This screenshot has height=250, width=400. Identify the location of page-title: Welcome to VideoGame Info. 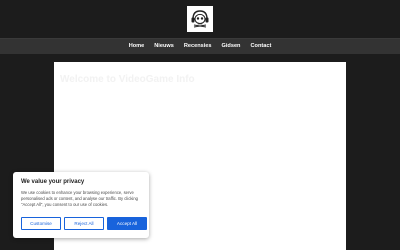
(127, 79).